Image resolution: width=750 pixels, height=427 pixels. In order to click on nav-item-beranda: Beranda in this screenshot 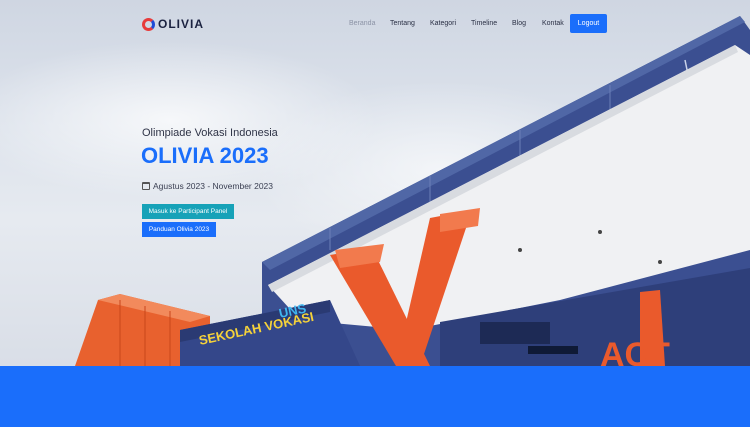, I will do `click(369, 23)`.